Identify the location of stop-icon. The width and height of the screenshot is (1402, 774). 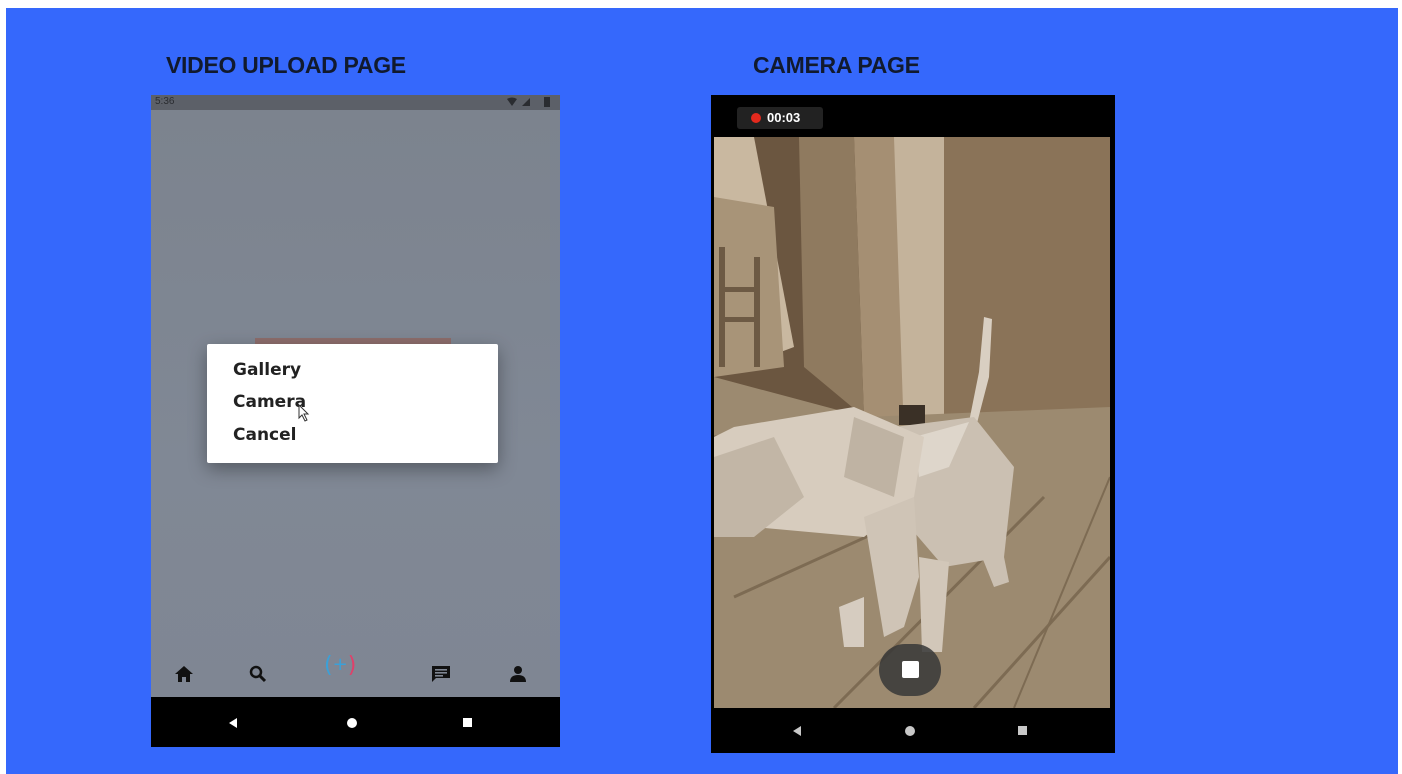
(910, 669).